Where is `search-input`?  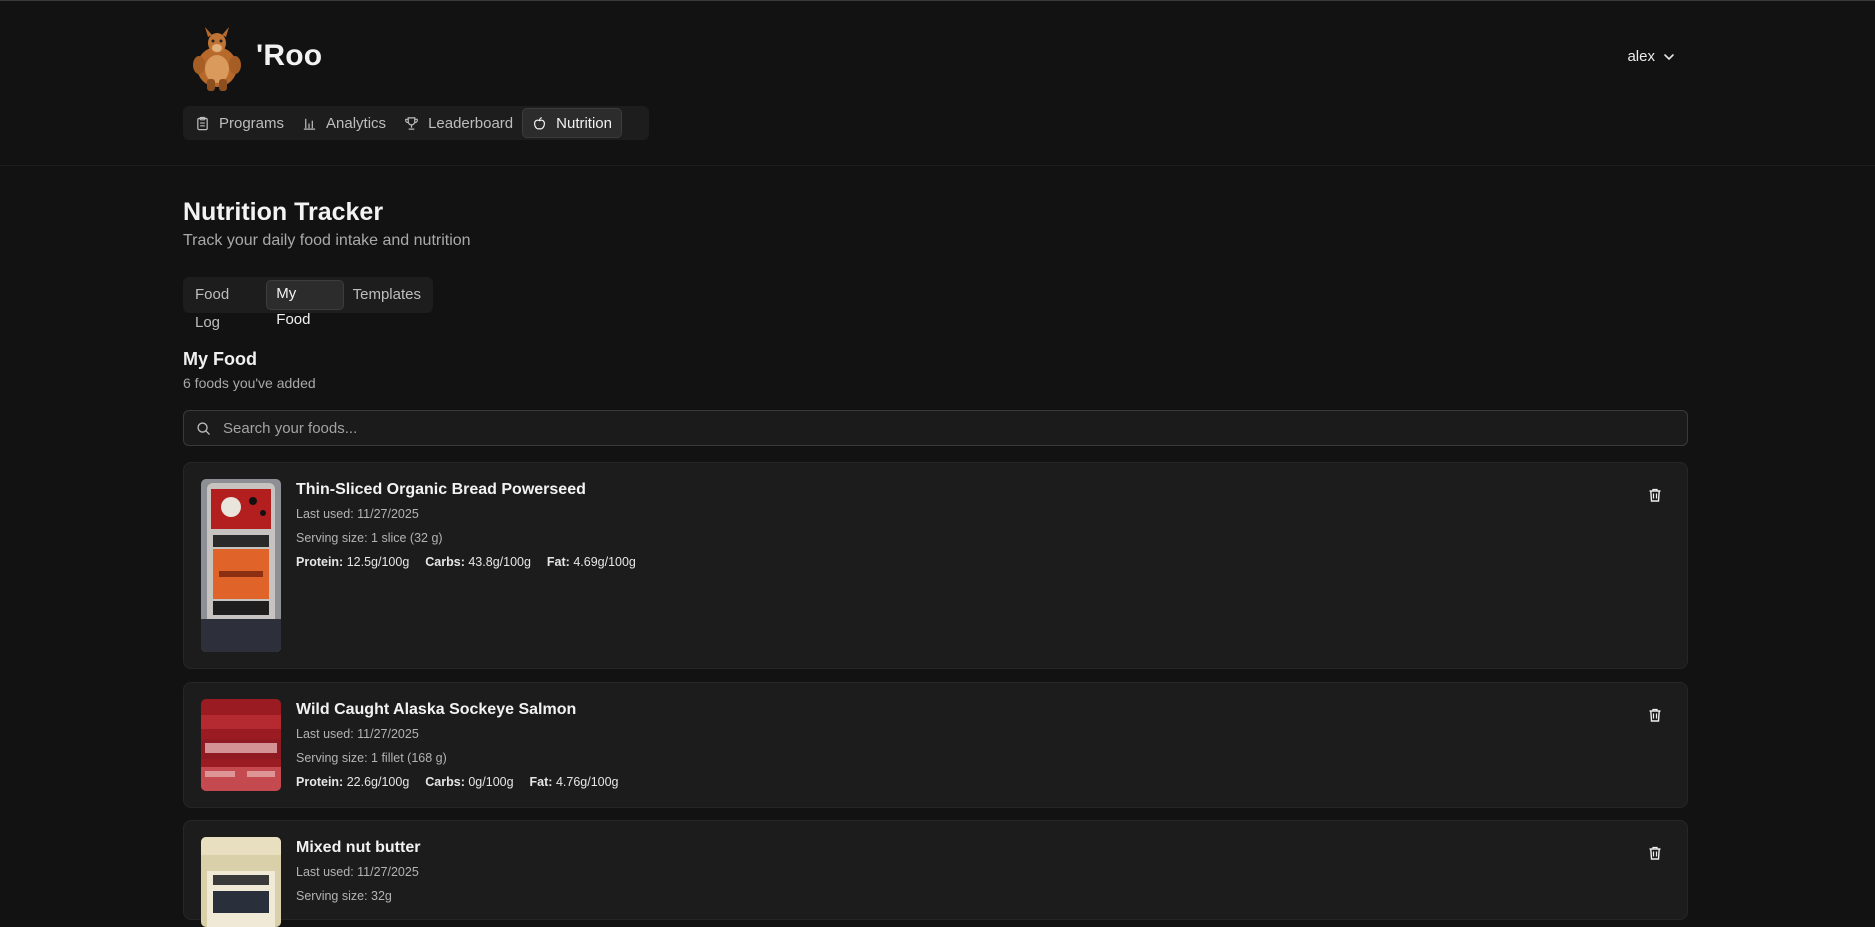 search-input is located at coordinates (923, 428).